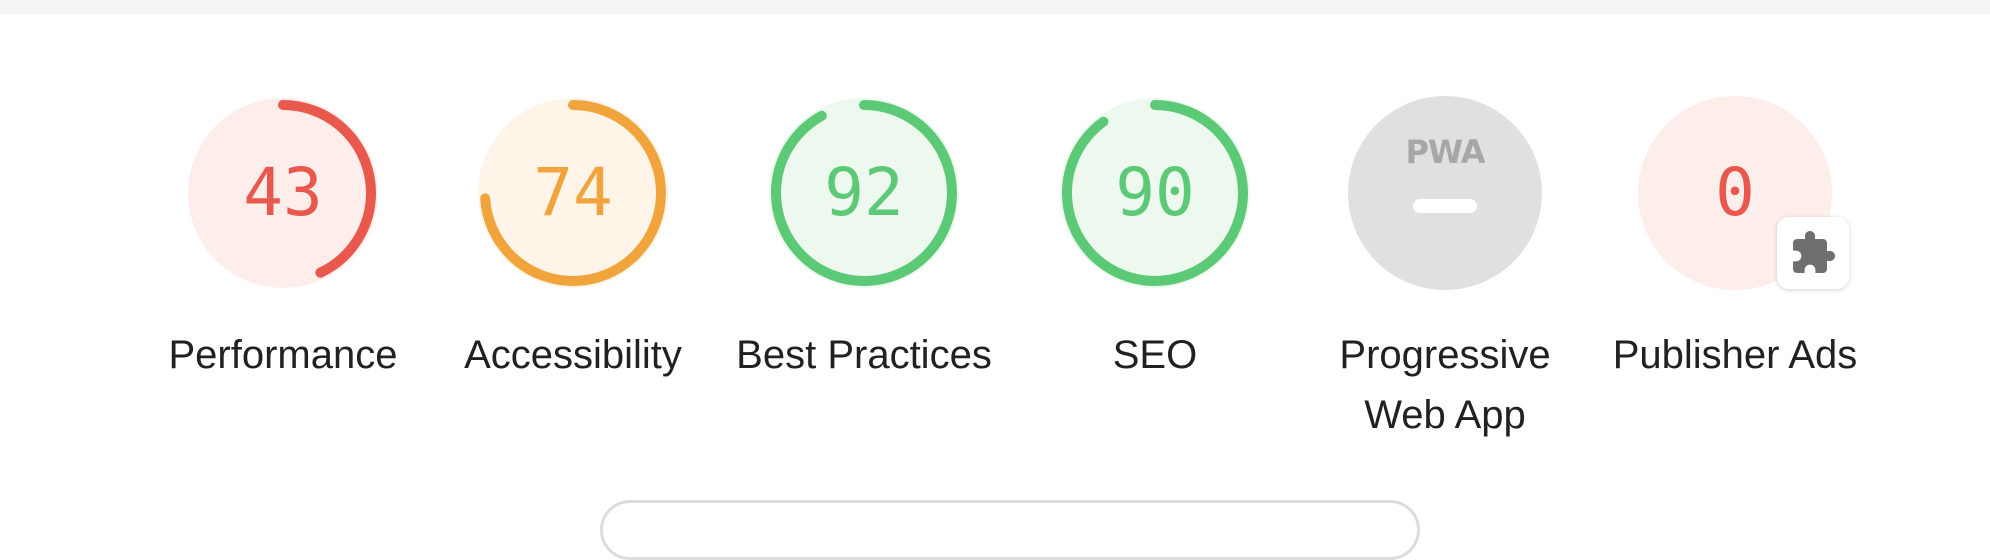  I want to click on category-label: Performance, so click(283, 355).